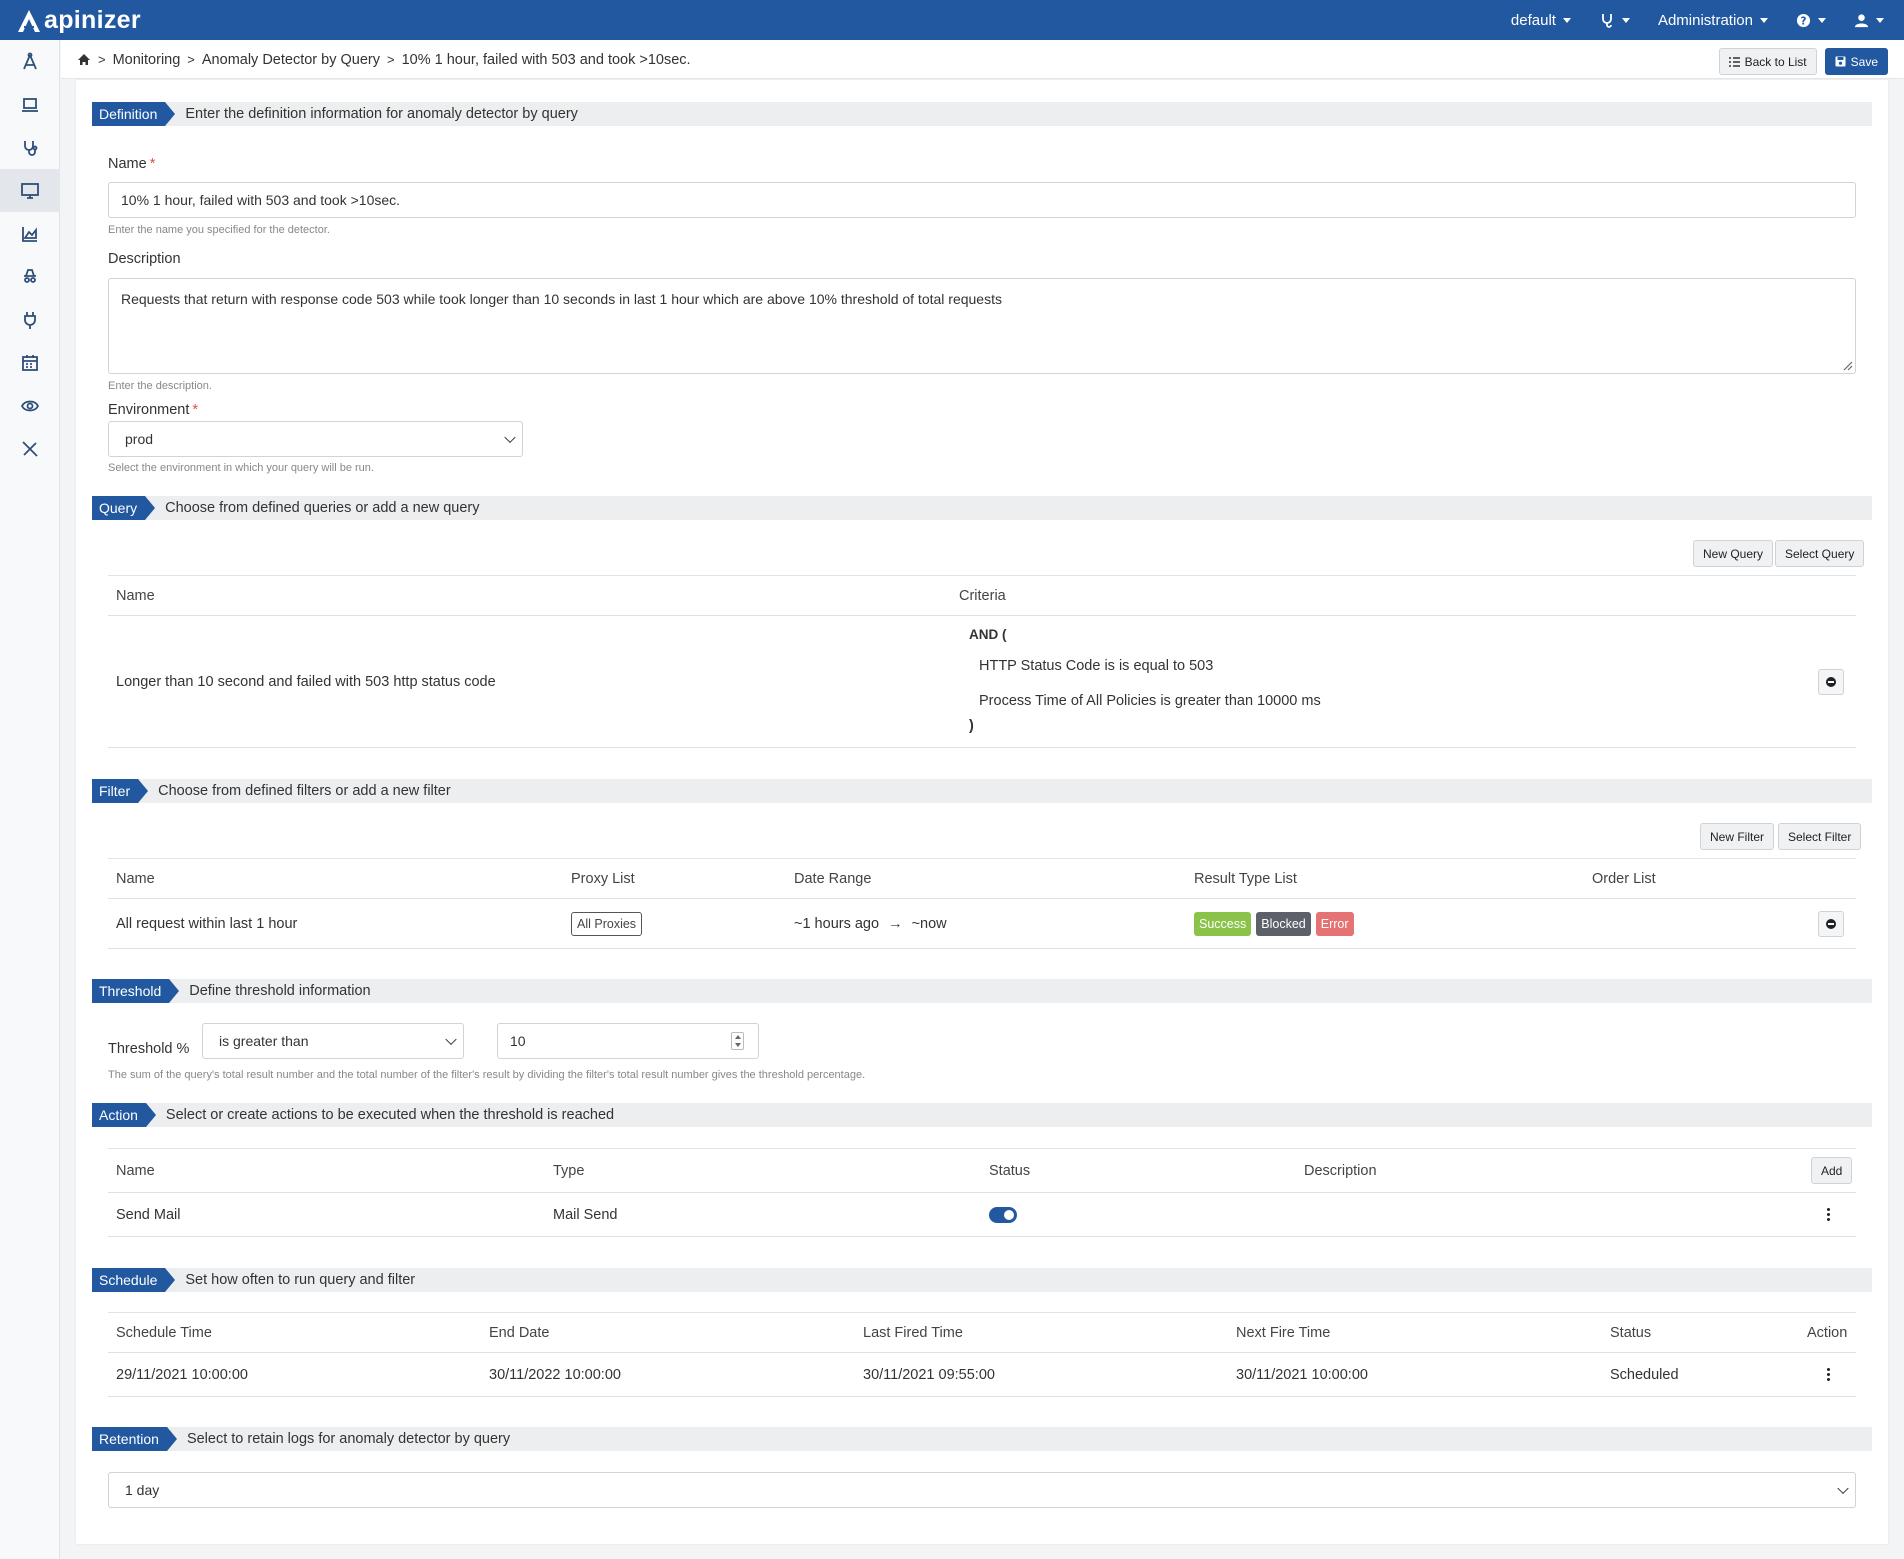 Image resolution: width=1904 pixels, height=1559 pixels. I want to click on top-navbar: apinizer default Administration ?, so click(952, 20).